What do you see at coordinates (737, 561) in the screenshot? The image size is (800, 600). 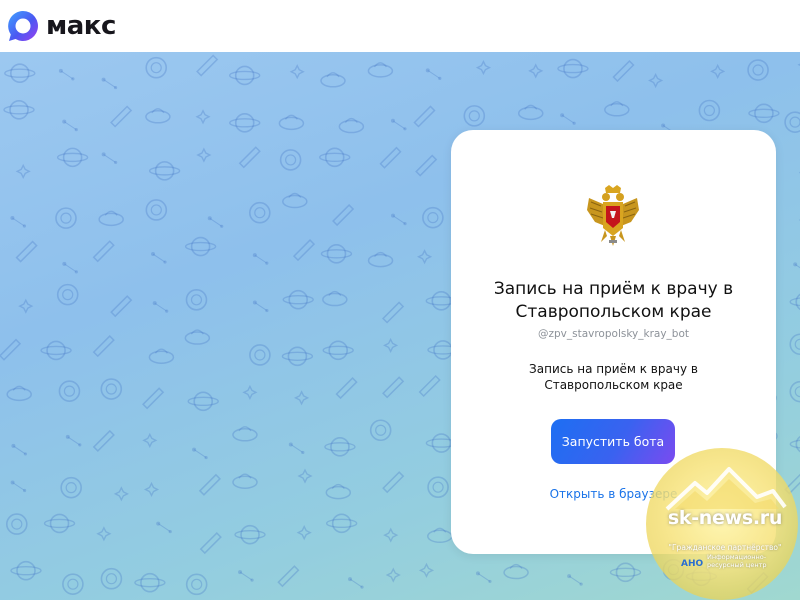 I see `watermark-org: Информационно-ресурсный центр` at bounding box center [737, 561].